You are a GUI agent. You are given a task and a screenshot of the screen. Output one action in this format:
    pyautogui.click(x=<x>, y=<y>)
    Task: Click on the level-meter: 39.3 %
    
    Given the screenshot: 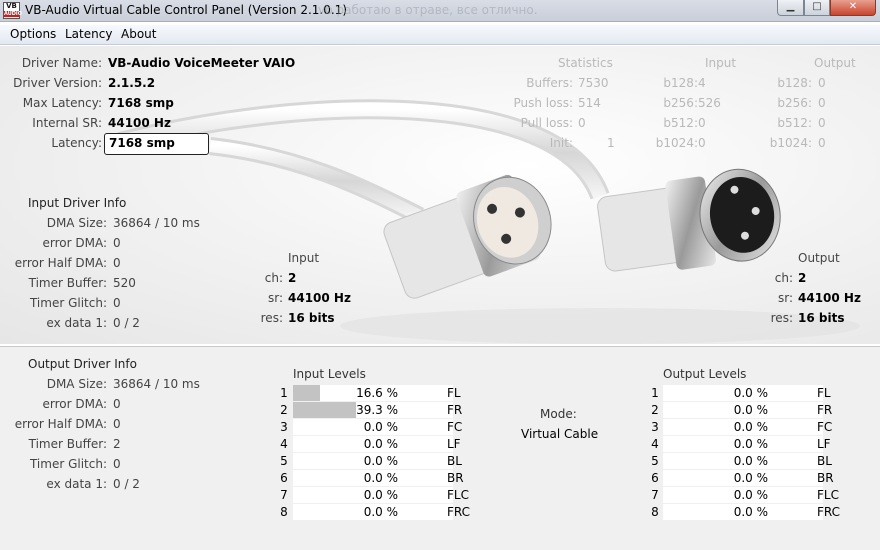 What is the action you would take?
    pyautogui.click(x=373, y=410)
    